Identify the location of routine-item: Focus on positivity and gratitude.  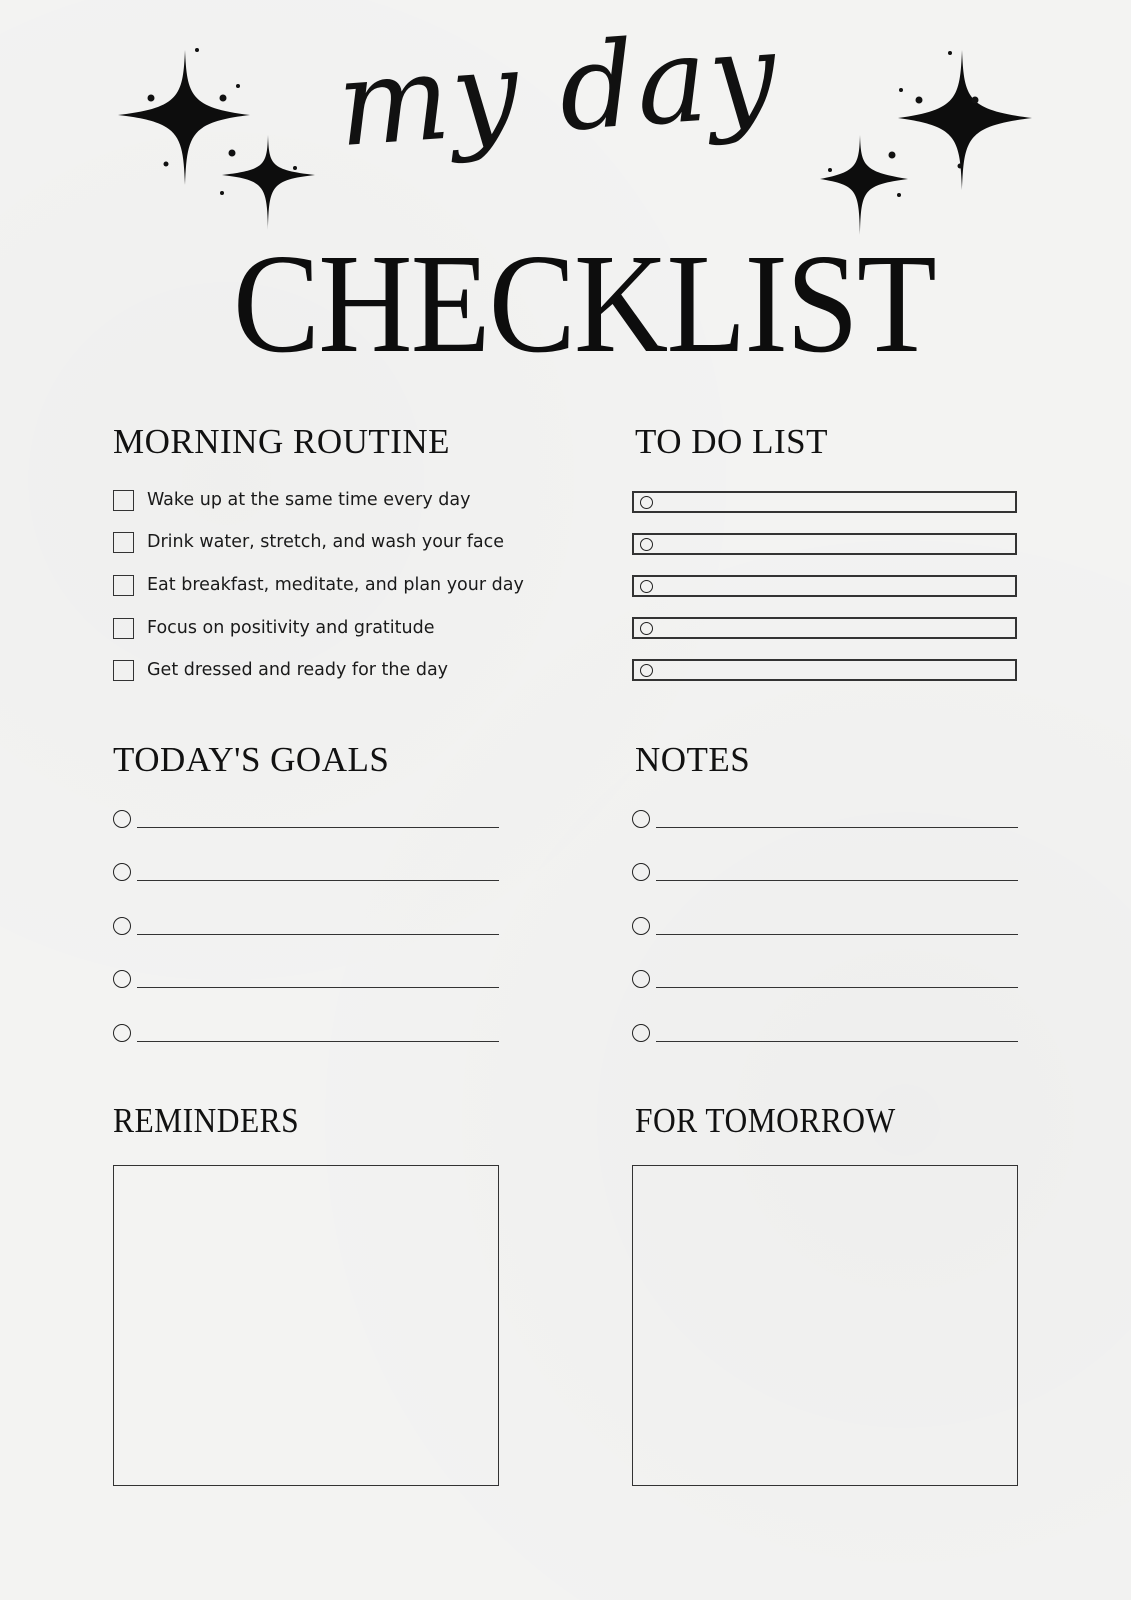
(274, 628).